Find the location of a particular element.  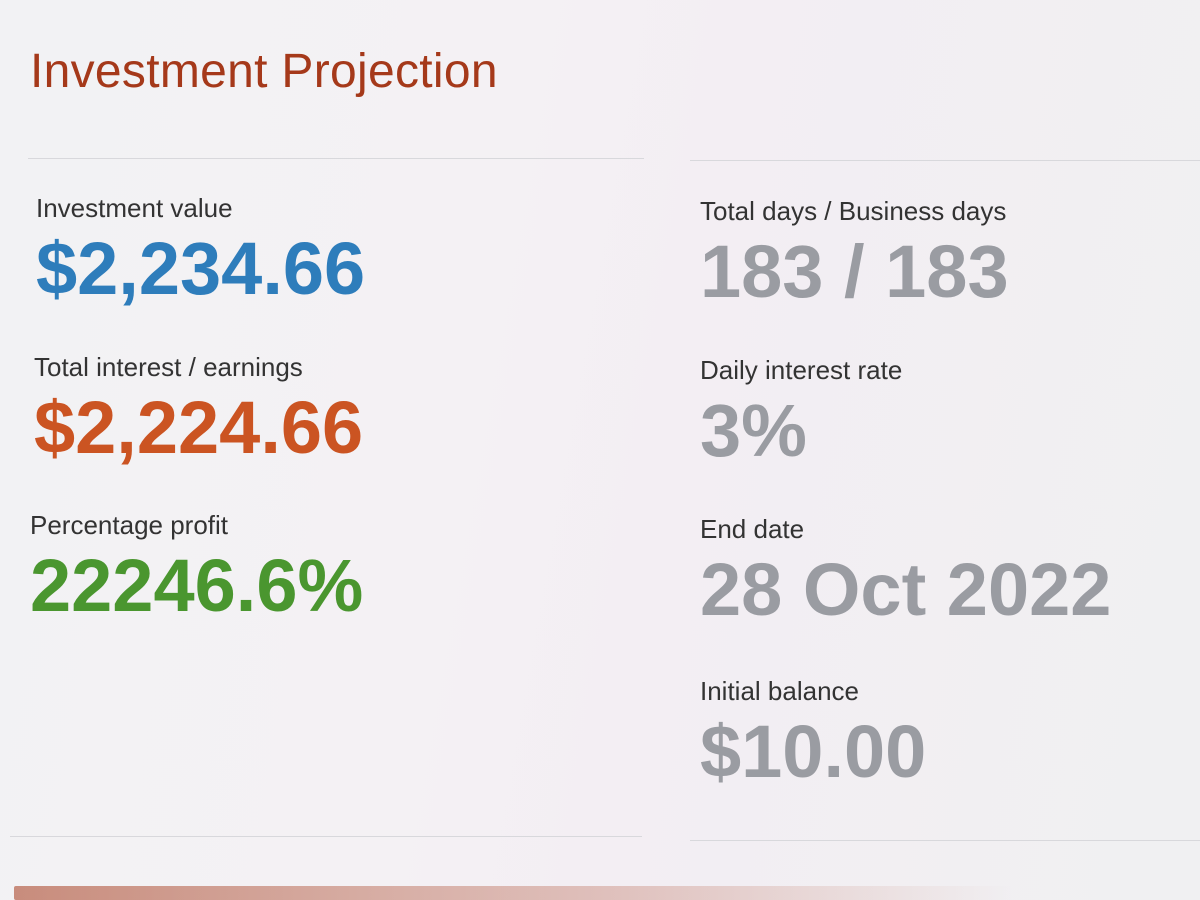

percentage-profit-label: Percentage profit is located at coordinates (129, 525).